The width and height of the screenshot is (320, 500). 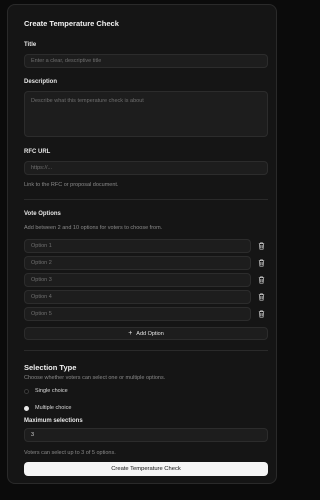 I want to click on multiple-choice-radio, so click(x=26, y=408).